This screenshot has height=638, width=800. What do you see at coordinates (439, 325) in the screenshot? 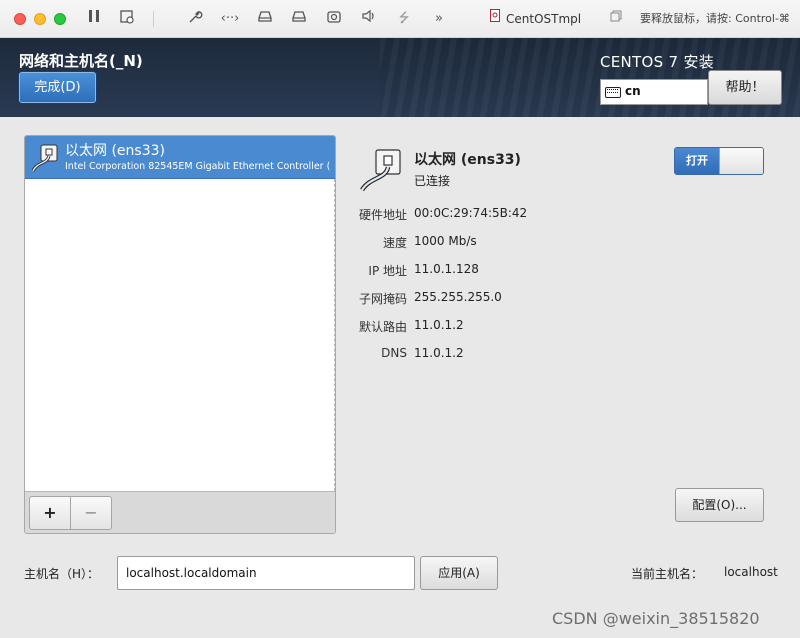
I see `default-route-value: 11.0.1.2` at bounding box center [439, 325].